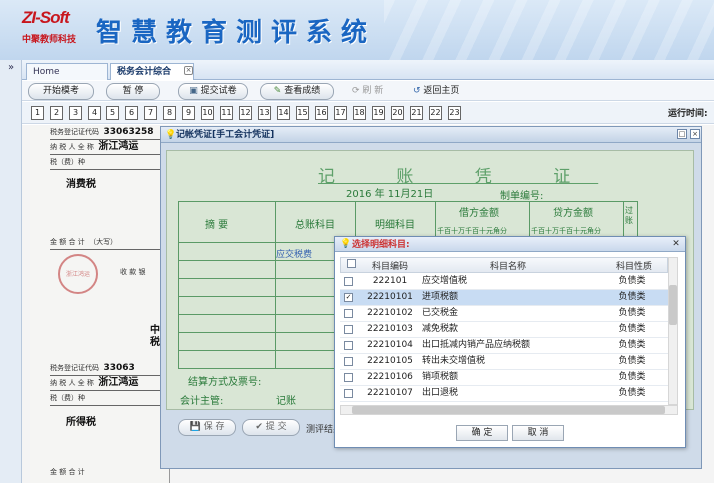 This screenshot has width=714, height=483. What do you see at coordinates (695, 134) in the screenshot?
I see `close-icon: ×` at bounding box center [695, 134].